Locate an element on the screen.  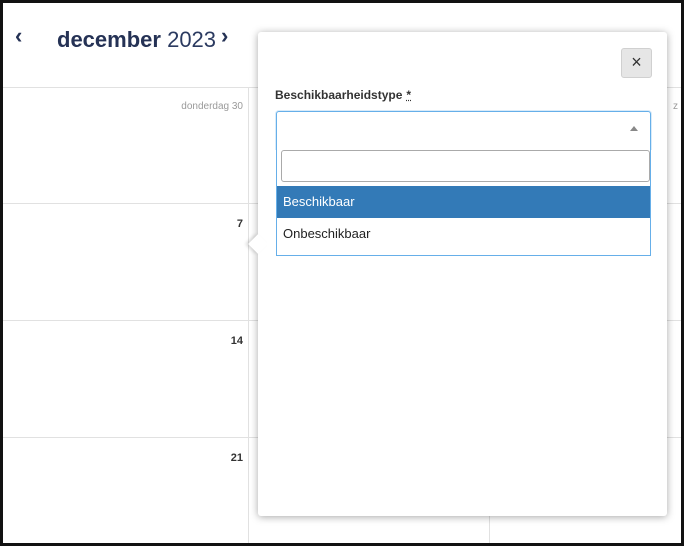
close-icon: × is located at coordinates (636, 62).